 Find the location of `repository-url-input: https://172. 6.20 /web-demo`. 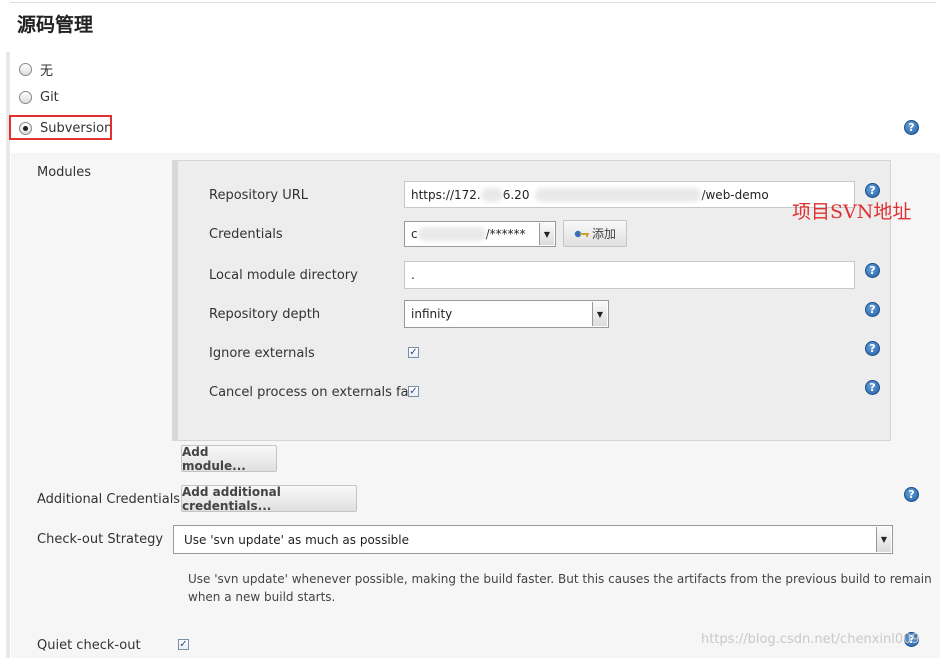

repository-url-input: https://172. 6.20 /web-demo is located at coordinates (629, 194).